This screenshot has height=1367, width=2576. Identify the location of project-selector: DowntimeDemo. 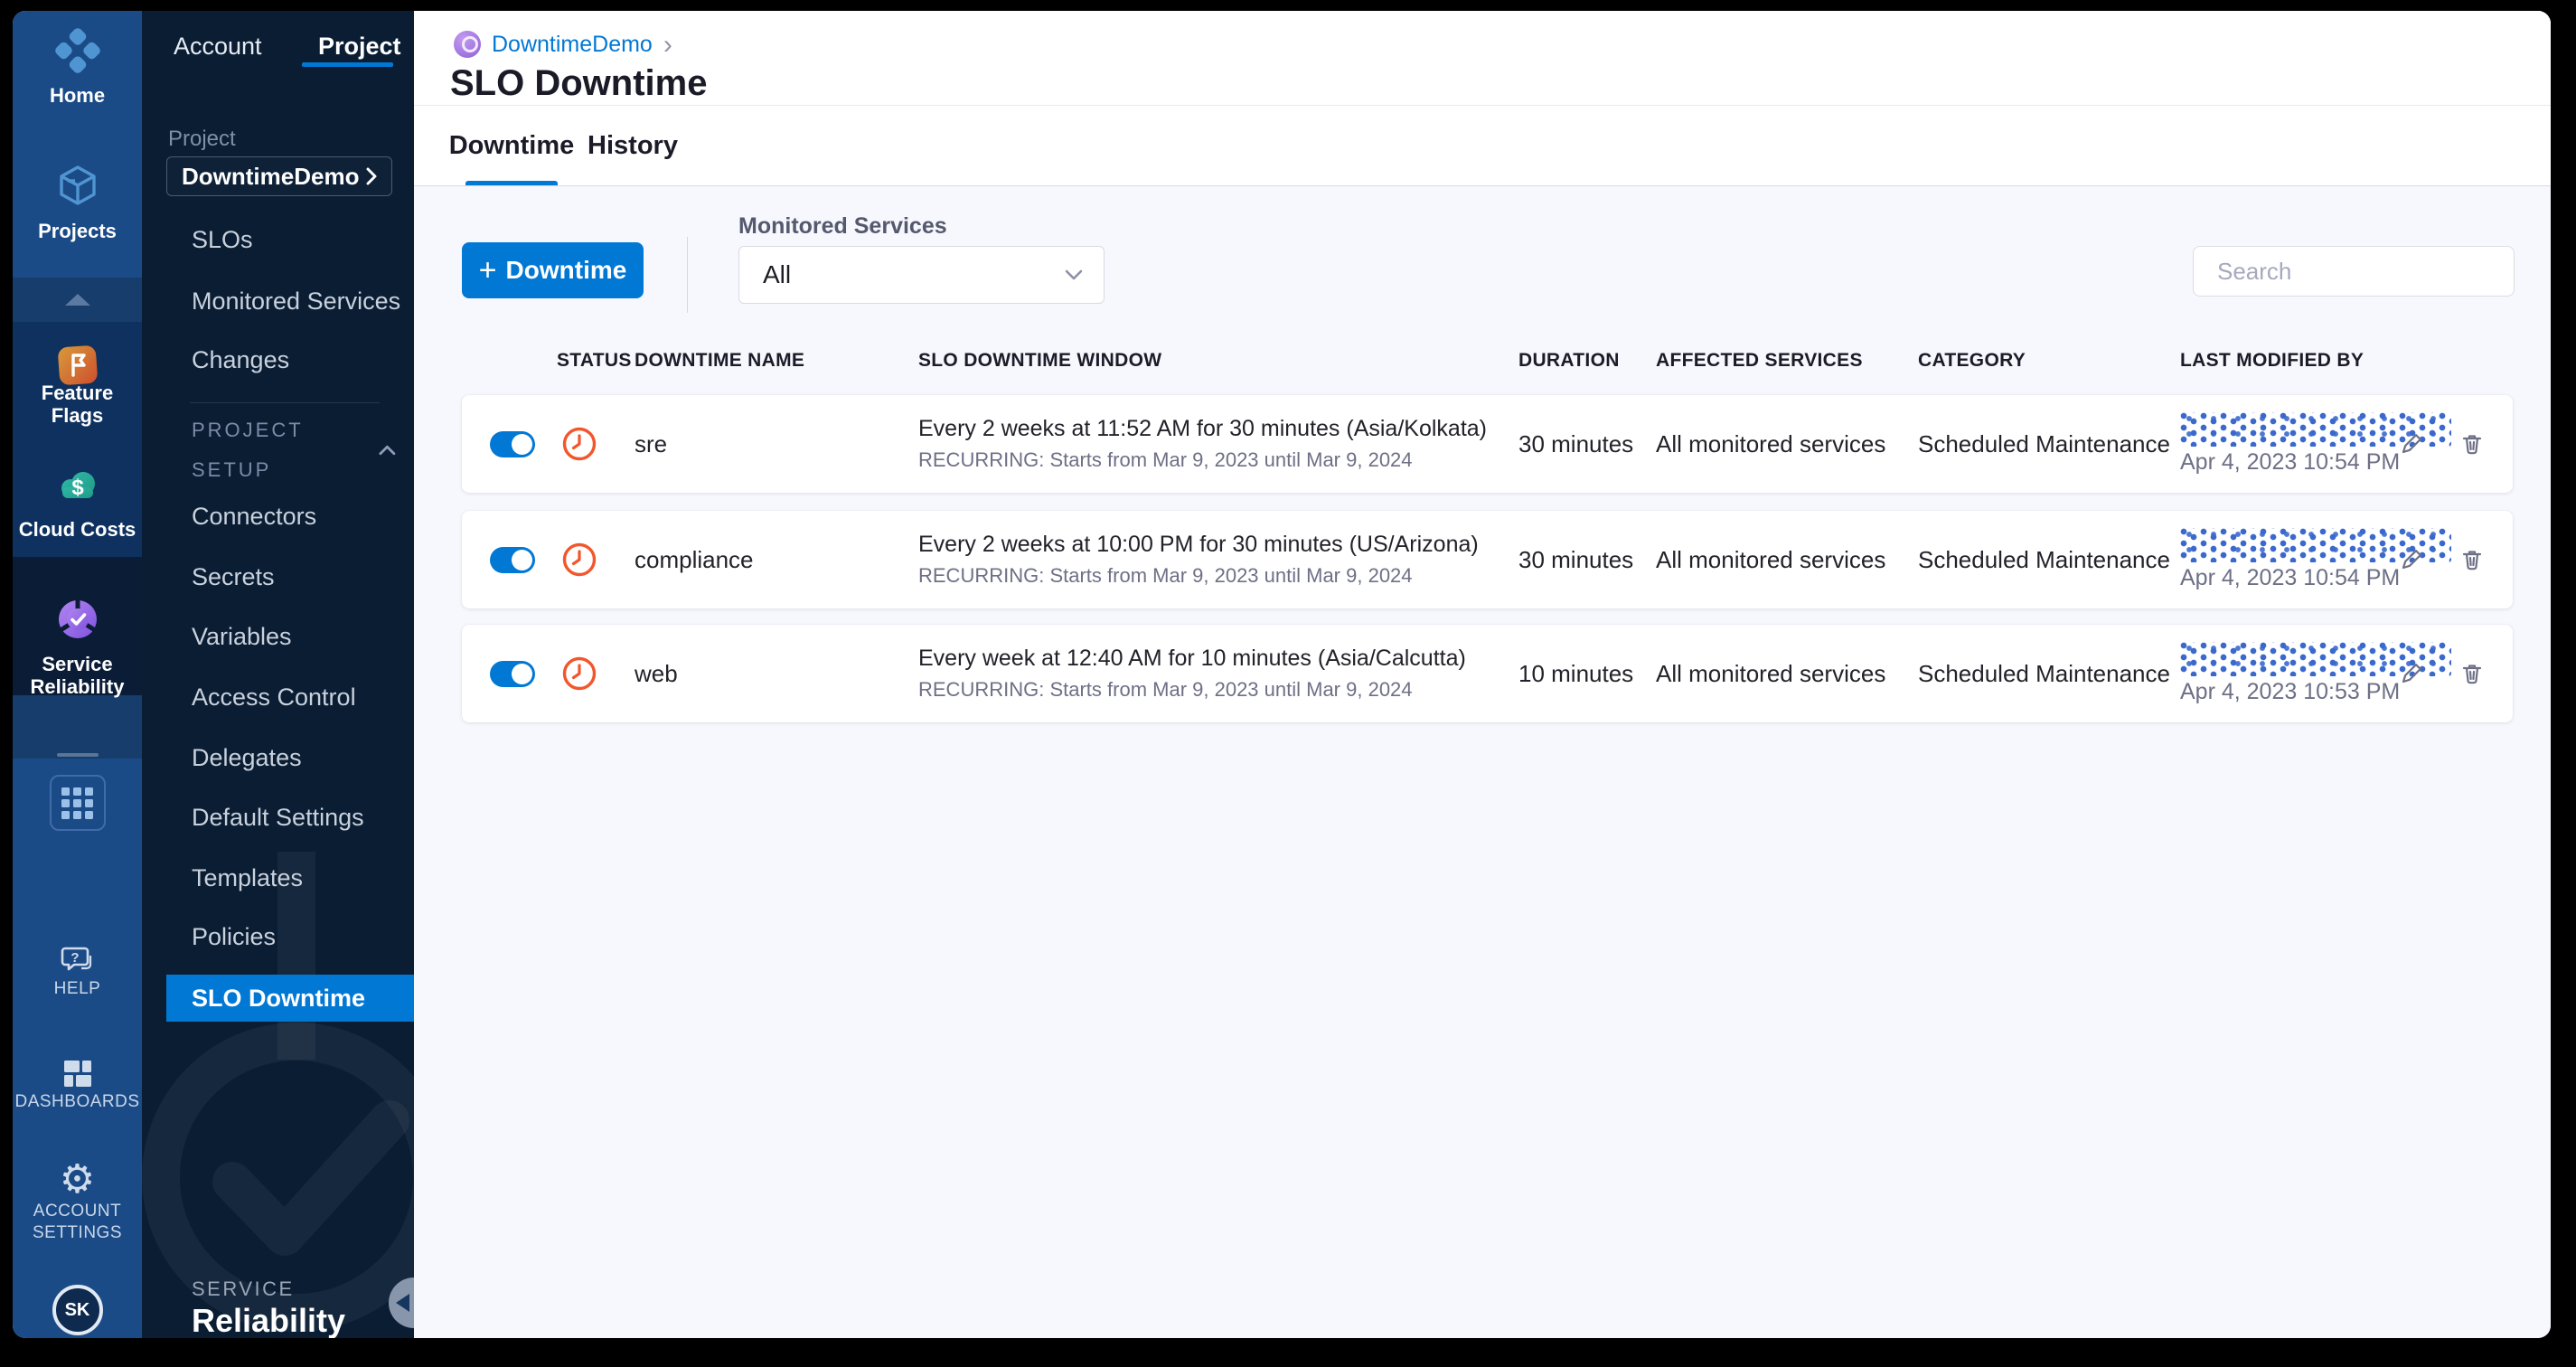
(279, 176).